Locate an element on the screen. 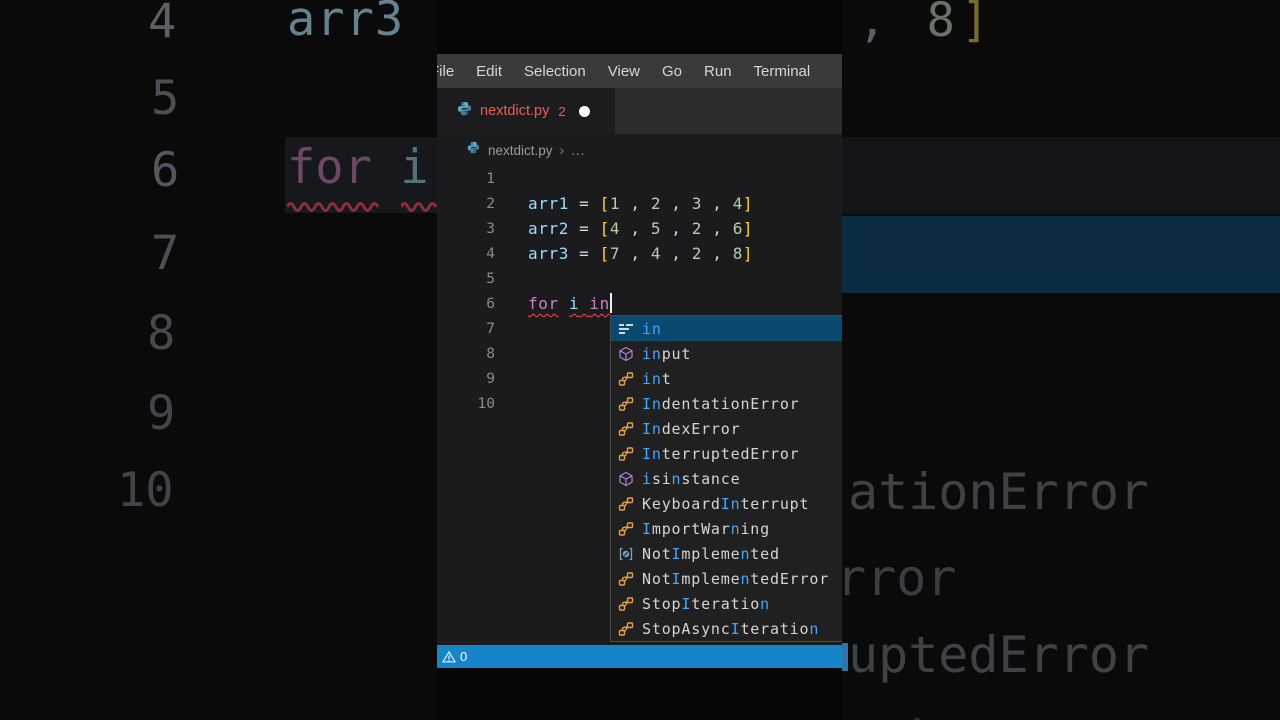 This screenshot has height=720, width=1280. bg-space is located at coordinates (386, 167).